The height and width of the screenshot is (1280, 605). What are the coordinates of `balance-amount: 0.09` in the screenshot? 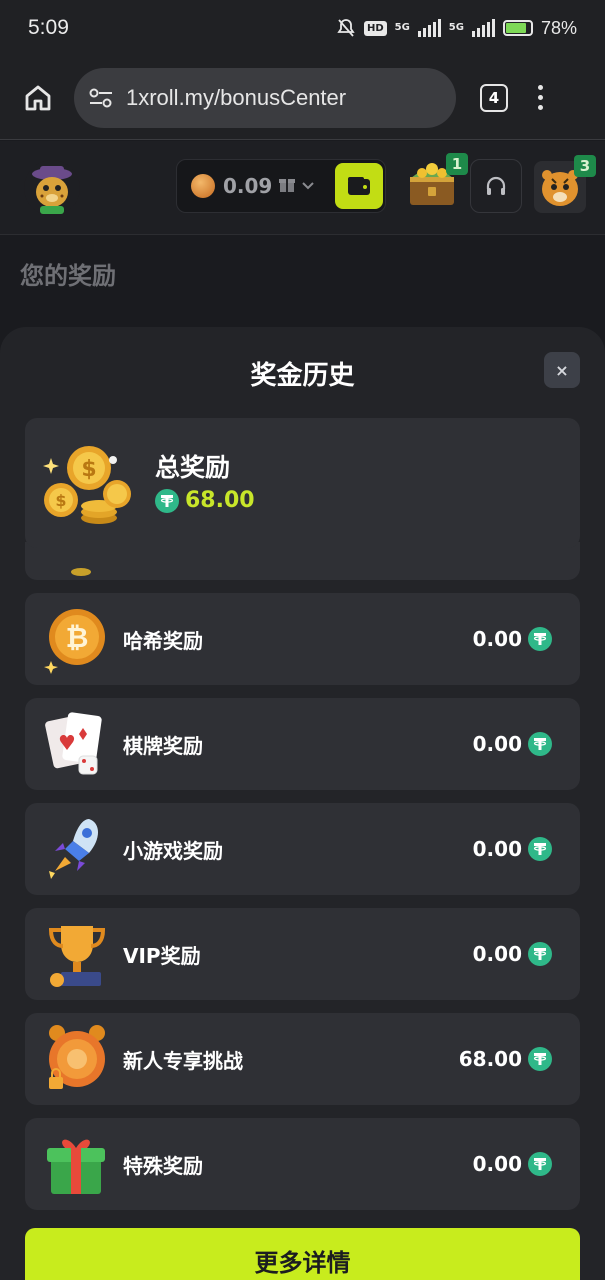 It's located at (248, 186).